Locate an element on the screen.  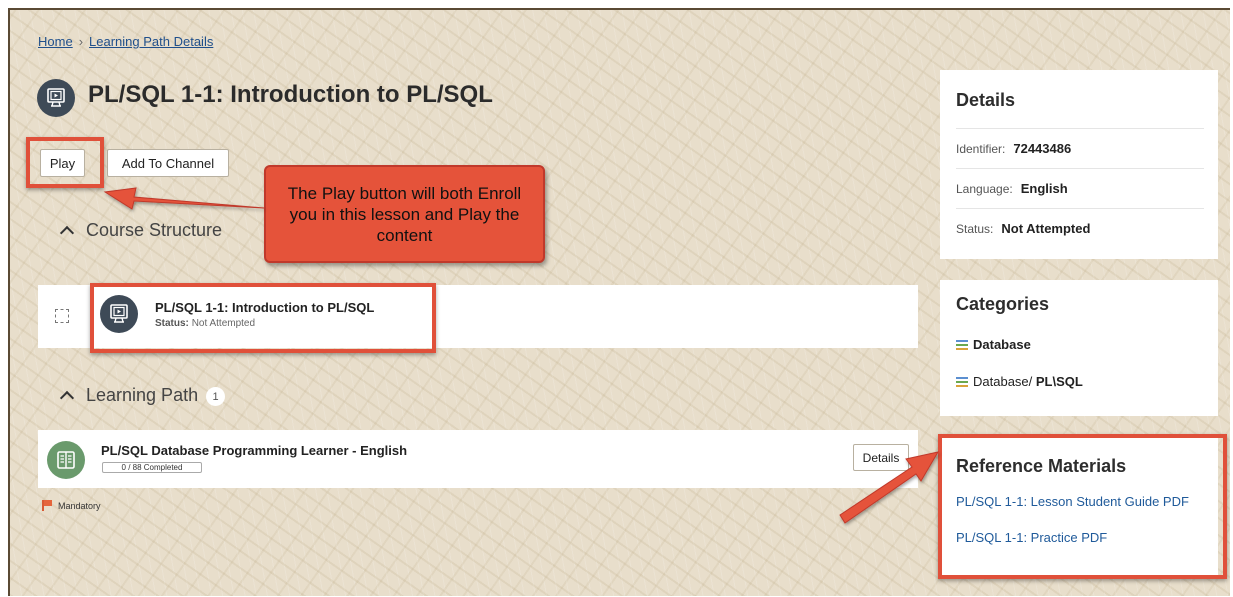
learning-path-details-button: Details is located at coordinates (881, 457).